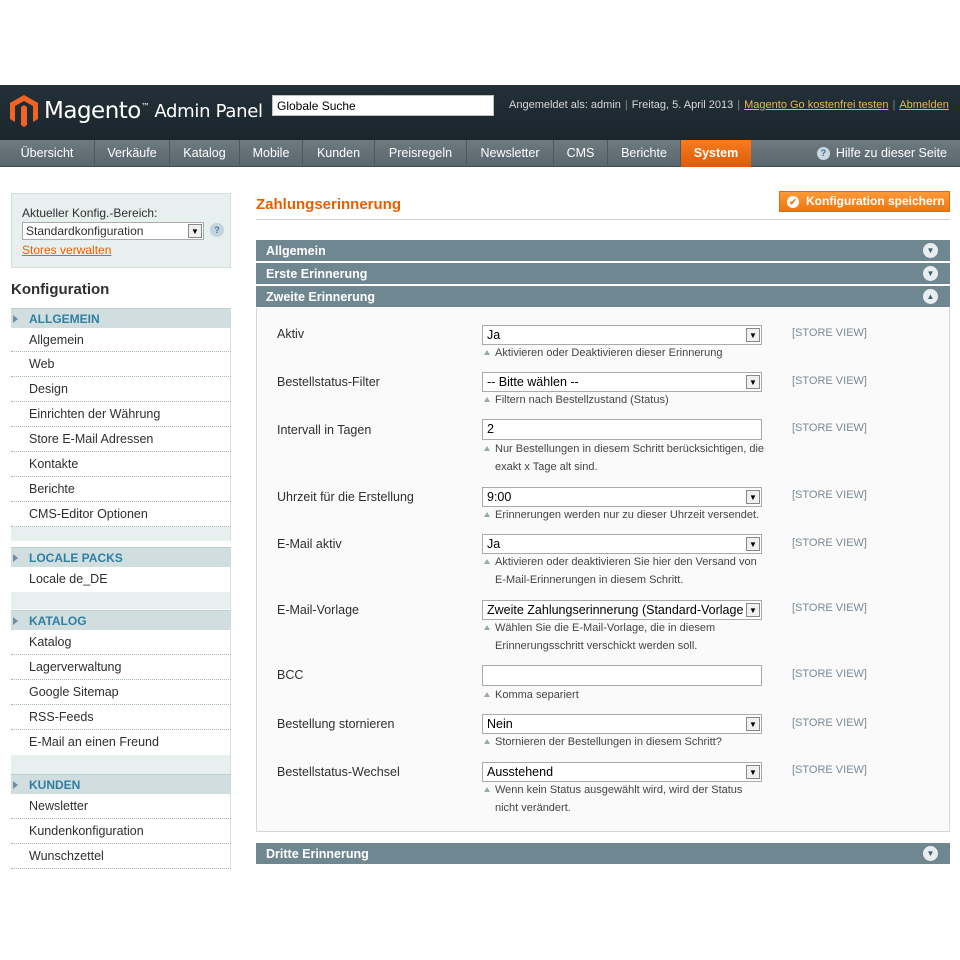  Describe the element at coordinates (603, 251) in the screenshot. I see `group-head-allgemein: Allgemein ▼` at that location.